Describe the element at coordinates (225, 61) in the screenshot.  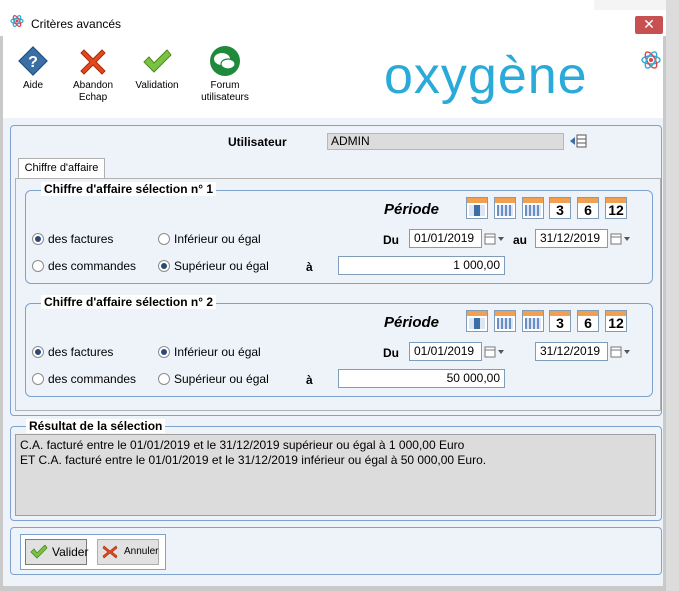
I see `forum-chat-icon` at that location.